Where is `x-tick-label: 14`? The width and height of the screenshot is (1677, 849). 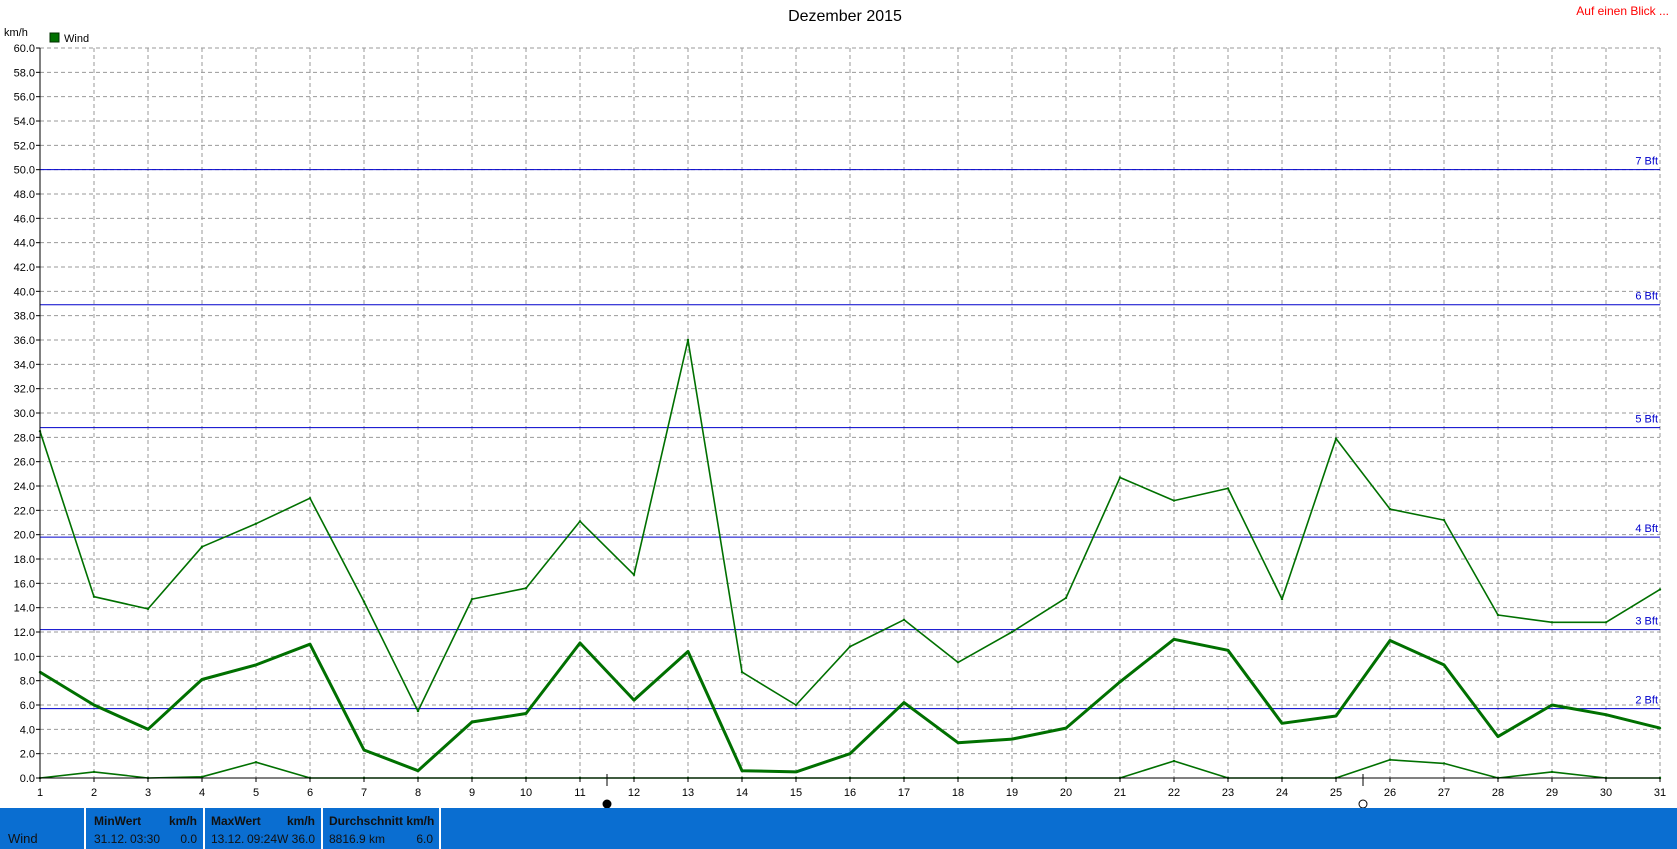
x-tick-label: 14 is located at coordinates (742, 793).